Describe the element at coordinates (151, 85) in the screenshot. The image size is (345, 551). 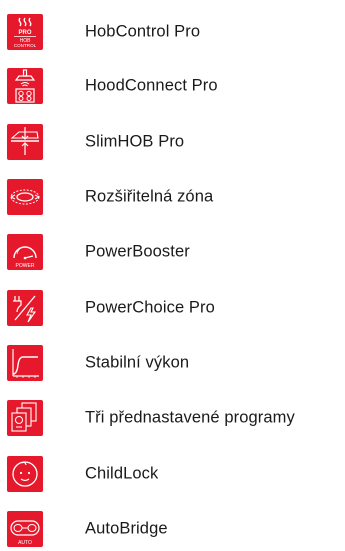
I see `feature-label: HoodConnect Pro` at that location.